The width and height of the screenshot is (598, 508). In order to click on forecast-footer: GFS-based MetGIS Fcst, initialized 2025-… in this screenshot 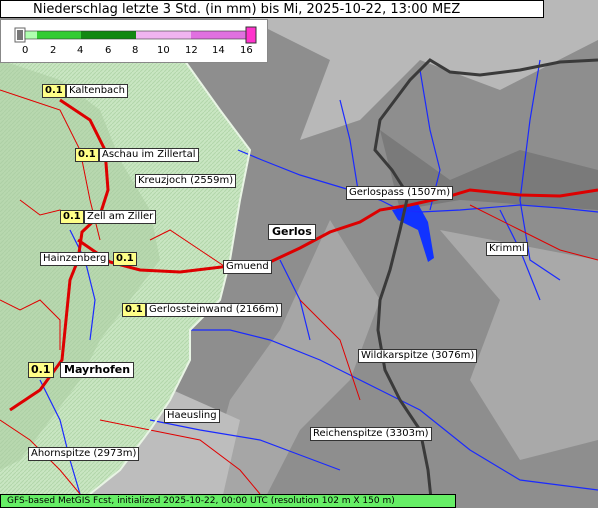, I will do `click(228, 501)`.